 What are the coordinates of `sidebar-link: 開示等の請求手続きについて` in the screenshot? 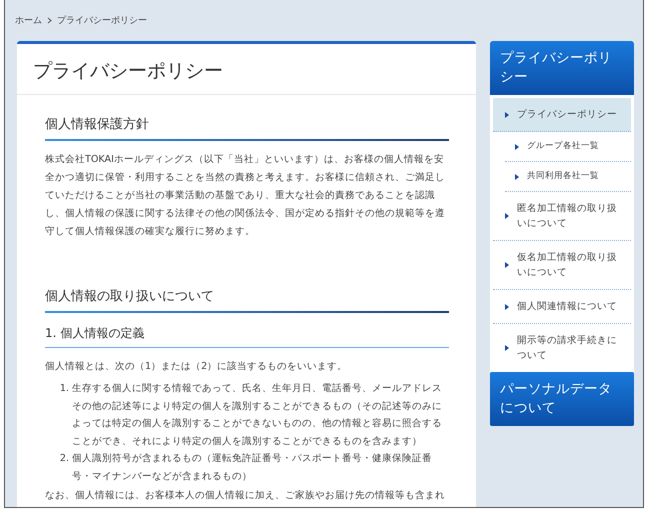 It's located at (562, 348).